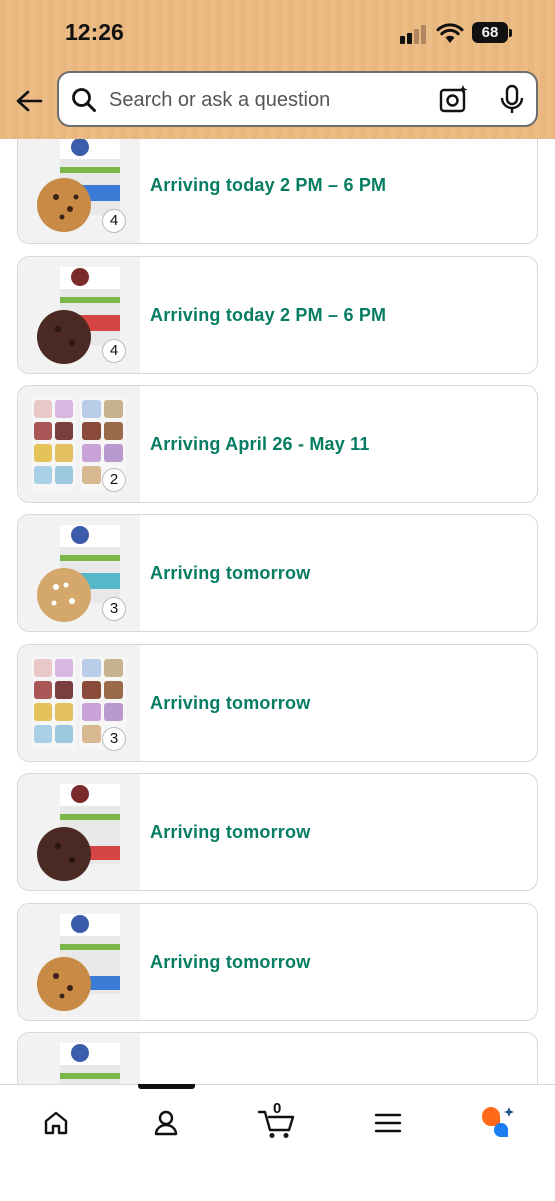 The height and width of the screenshot is (1201, 555). Describe the element at coordinates (277, 69) in the screenshot. I see `header: 12:26 68` at that location.